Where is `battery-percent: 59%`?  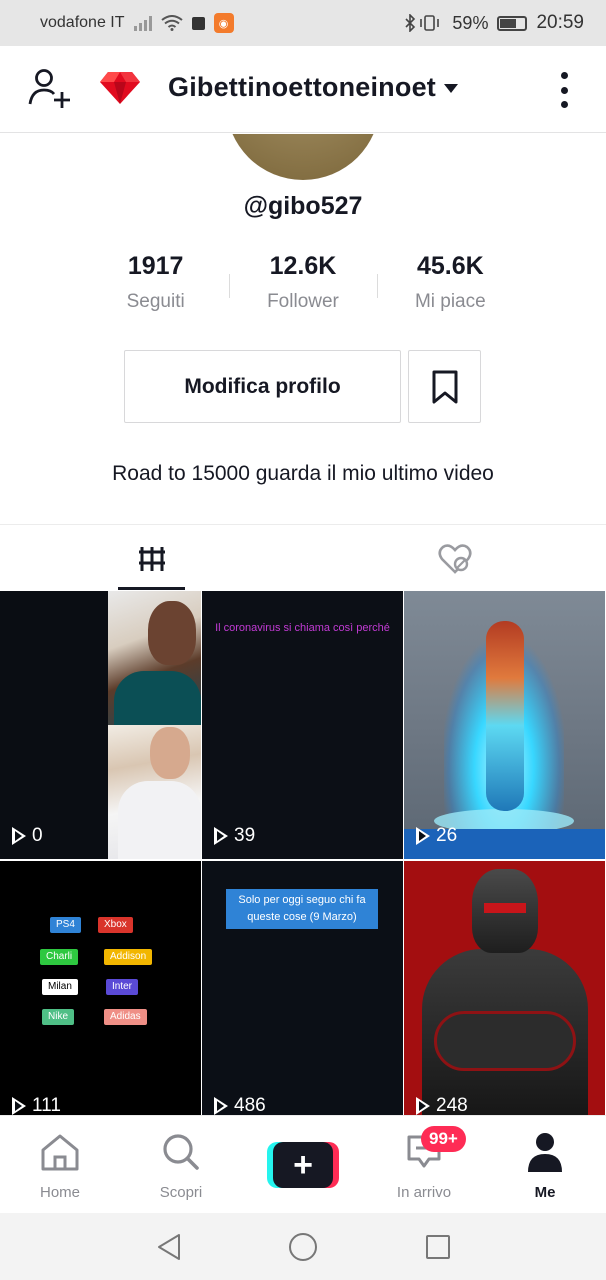
battery-percent: 59% is located at coordinates (470, 22).